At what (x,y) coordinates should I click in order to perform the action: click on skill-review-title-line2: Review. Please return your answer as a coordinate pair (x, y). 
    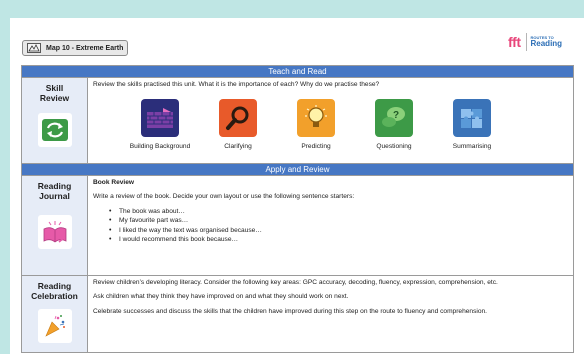
    Looking at the image, I should click on (54, 98).